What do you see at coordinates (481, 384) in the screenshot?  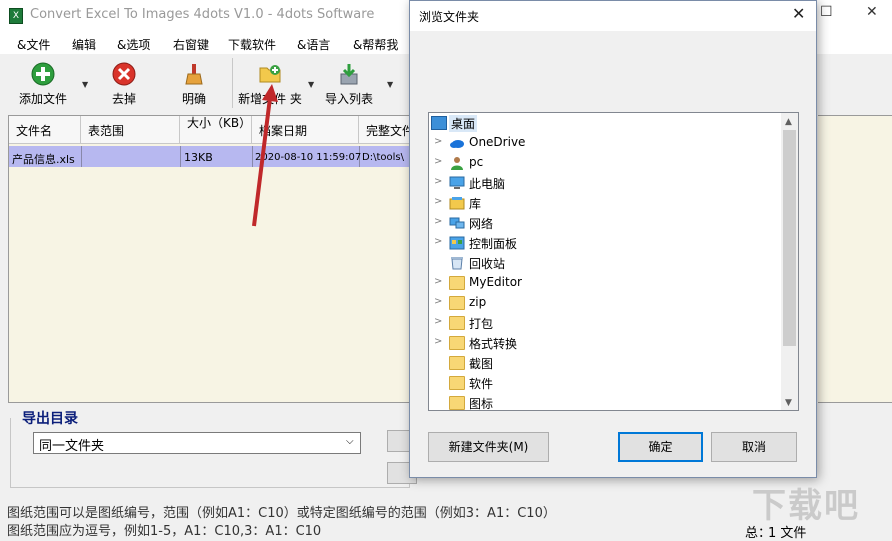 I see `tree-item-label: 软件` at bounding box center [481, 384].